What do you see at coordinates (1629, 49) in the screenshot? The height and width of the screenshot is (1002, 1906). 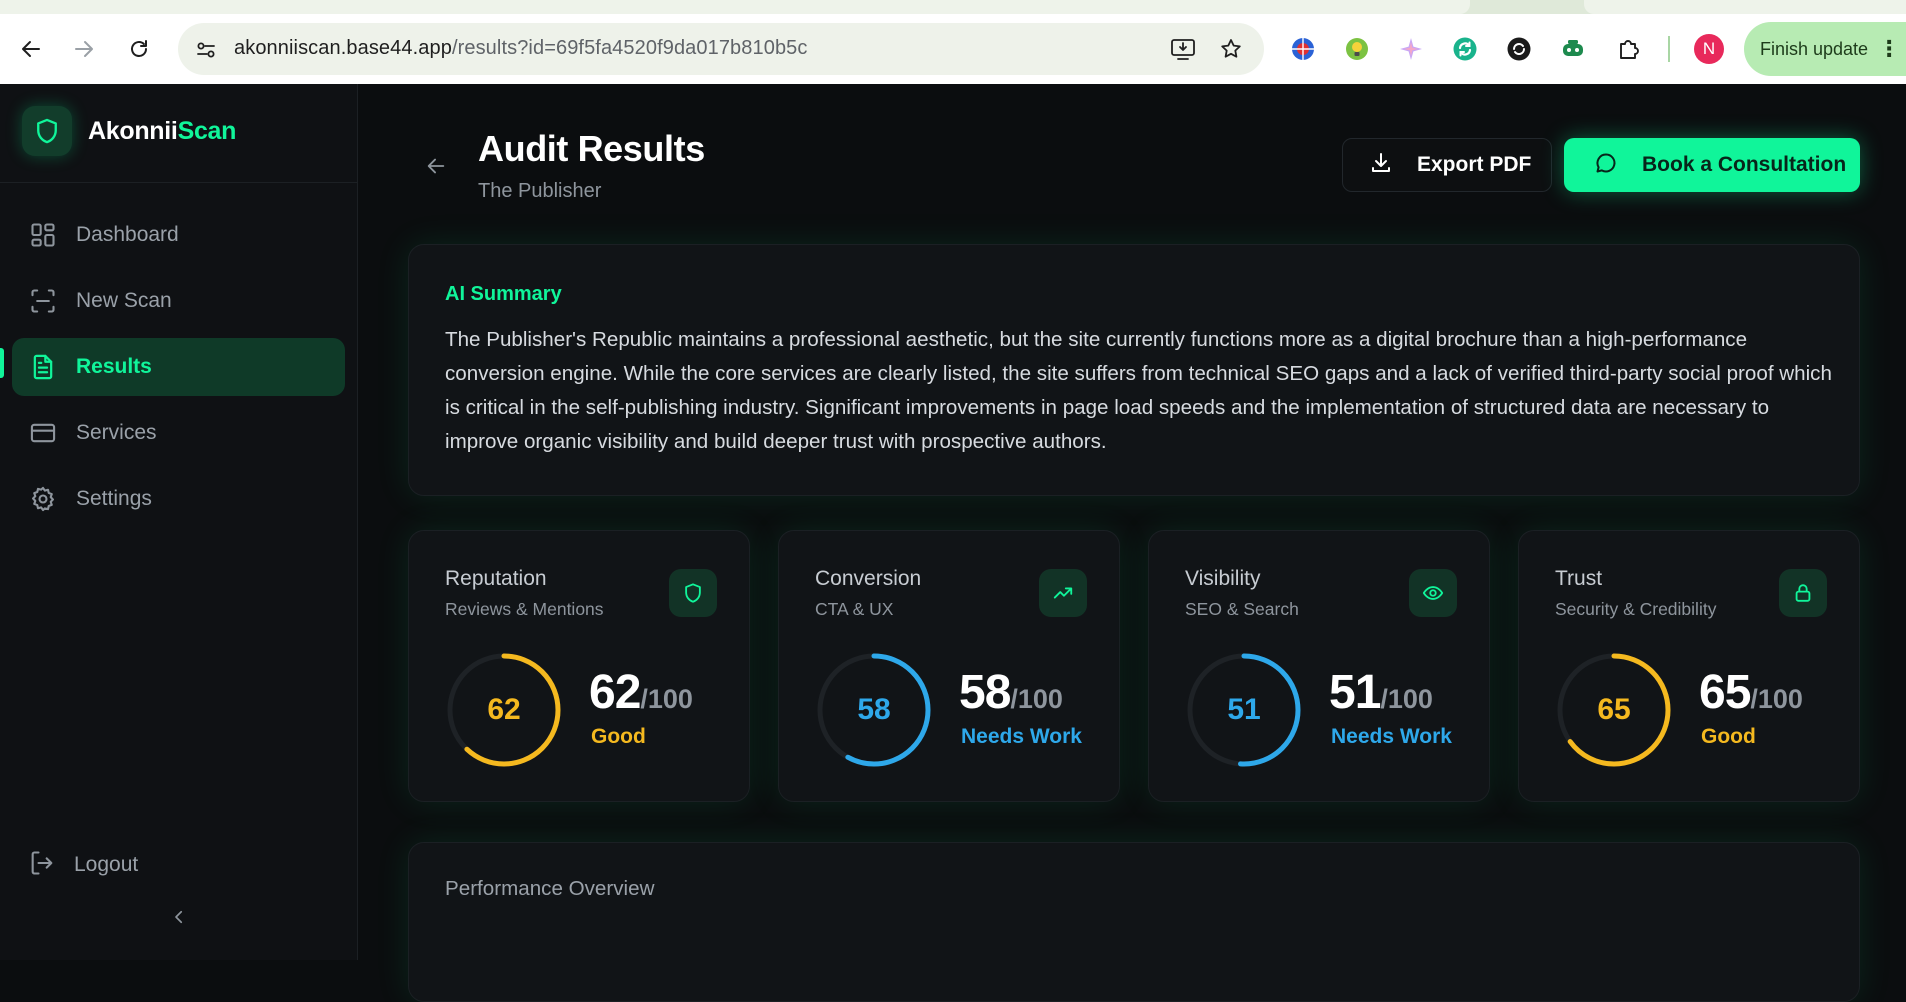 I see `extensions-puzzle-icon` at bounding box center [1629, 49].